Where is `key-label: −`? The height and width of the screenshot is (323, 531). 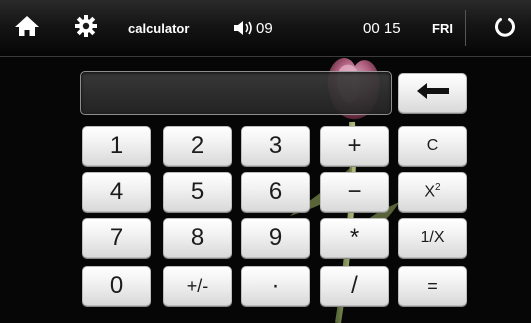
key-label: − is located at coordinates (354, 191).